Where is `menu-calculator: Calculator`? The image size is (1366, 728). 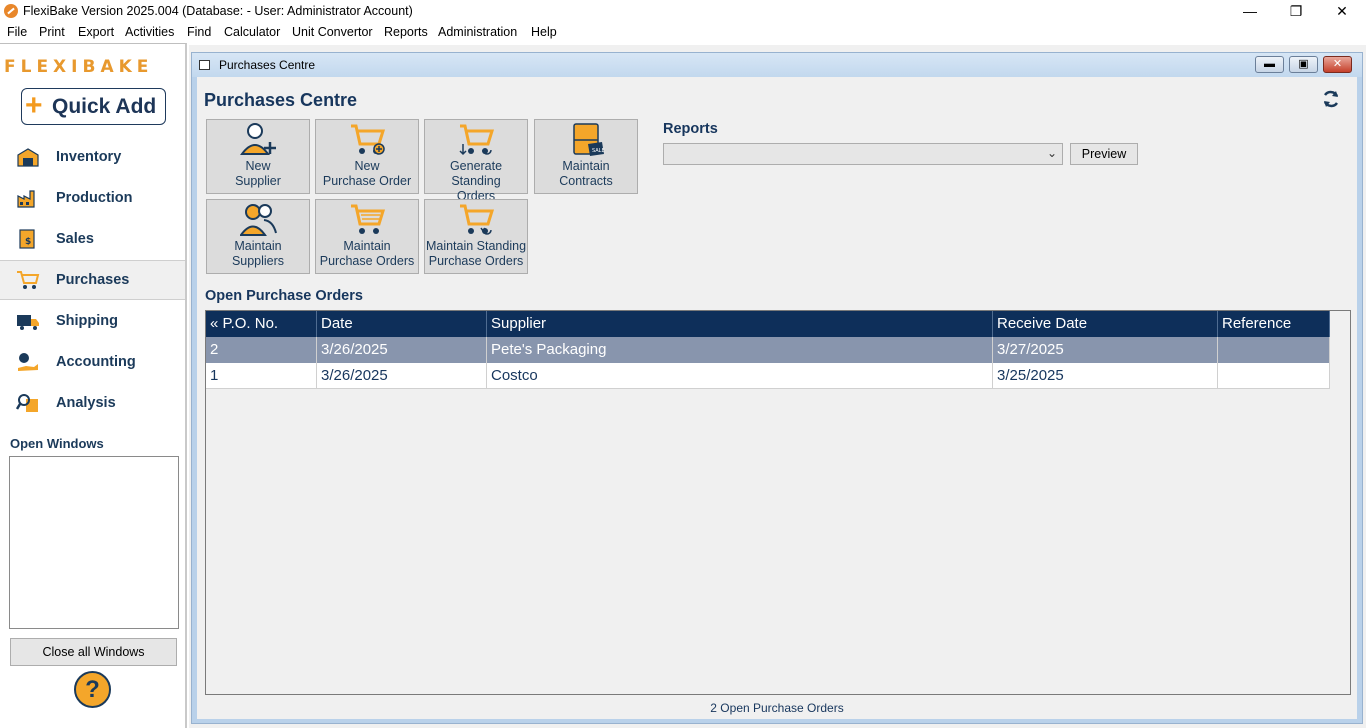
menu-calculator: Calculator is located at coordinates (252, 32).